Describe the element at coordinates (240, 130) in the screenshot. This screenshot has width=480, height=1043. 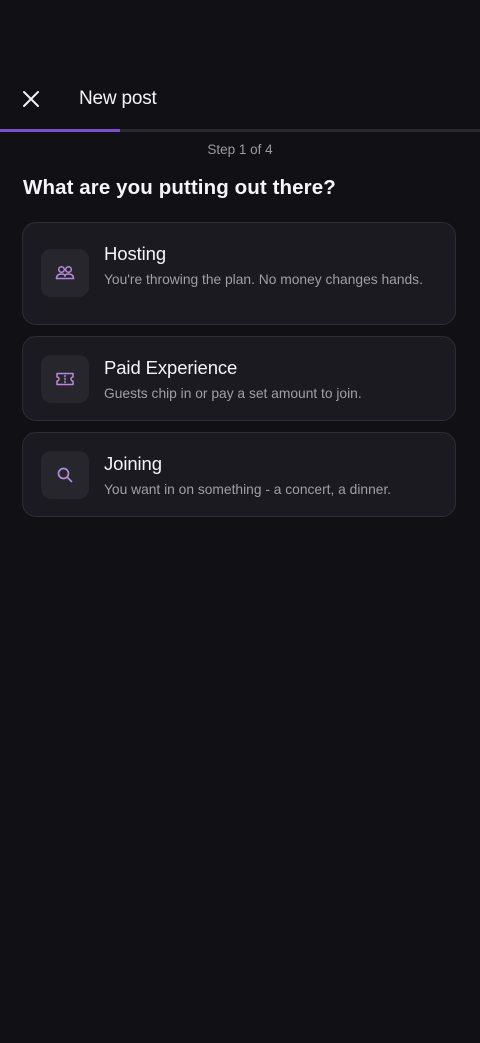
I see `progress-bar` at that location.